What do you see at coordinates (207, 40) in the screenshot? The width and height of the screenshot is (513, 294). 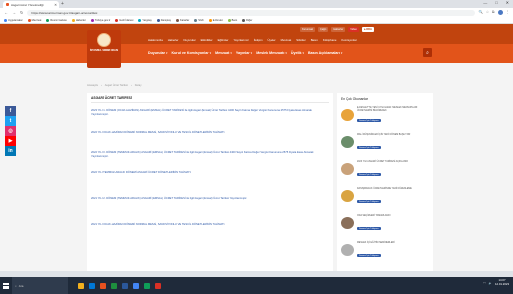 I see `primary-nav-item: Etkinlikler` at bounding box center [207, 40].